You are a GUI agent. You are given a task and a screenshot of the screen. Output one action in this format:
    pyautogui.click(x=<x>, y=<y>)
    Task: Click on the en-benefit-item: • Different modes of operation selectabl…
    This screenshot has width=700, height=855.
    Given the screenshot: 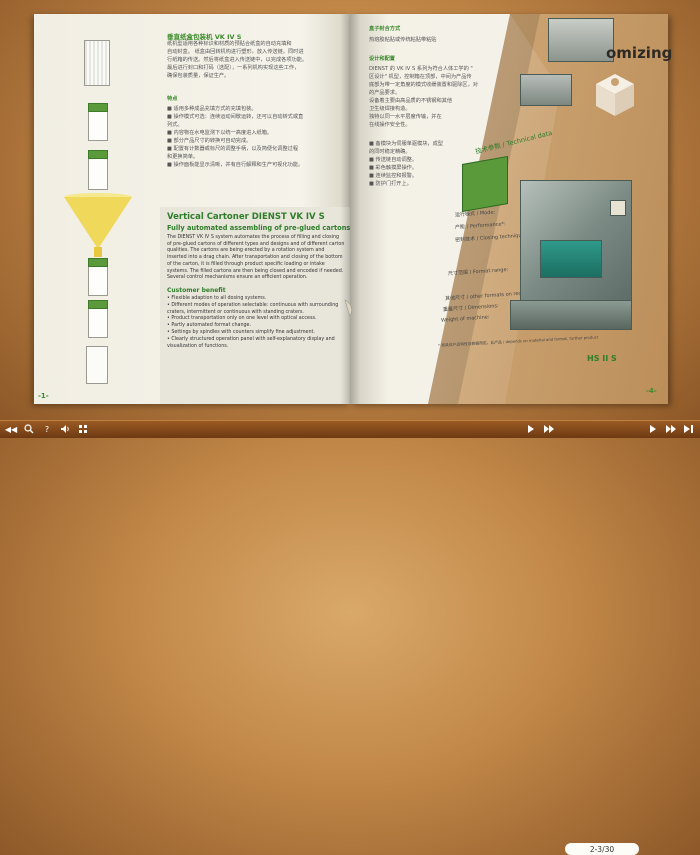 What is the action you would take?
    pyautogui.click(x=253, y=308)
    